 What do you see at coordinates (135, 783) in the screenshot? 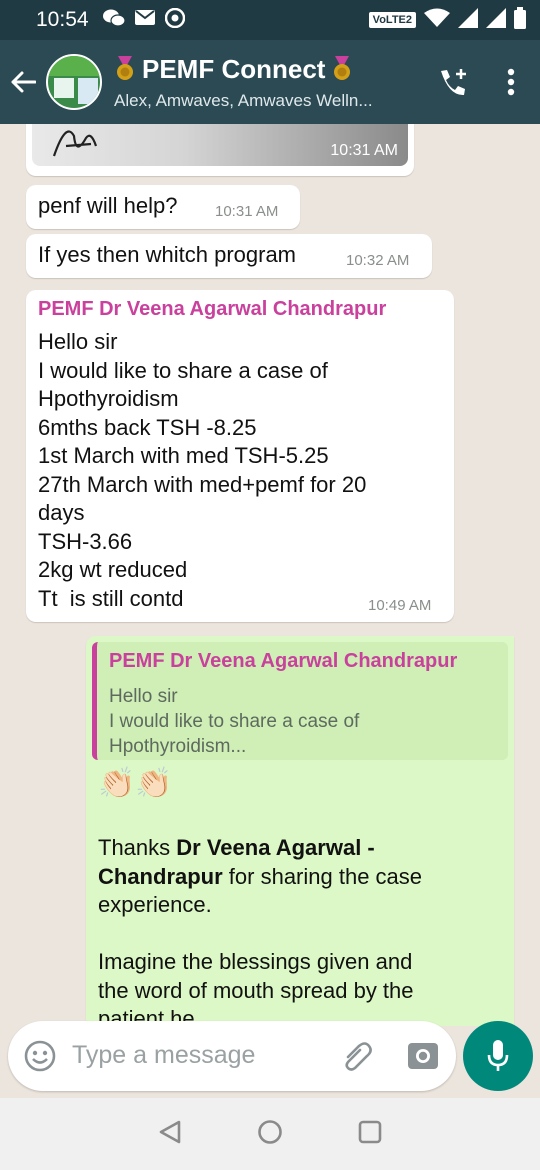
I see `clapping-hands-emoji: 👏🏻👏🏻` at bounding box center [135, 783].